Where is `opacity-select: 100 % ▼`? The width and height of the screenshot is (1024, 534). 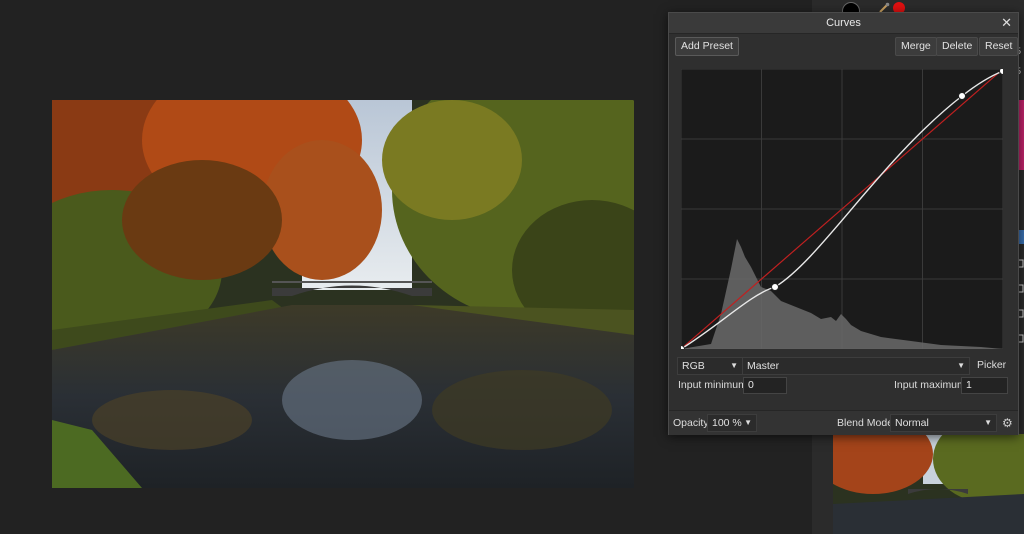
opacity-select: 100 % ▼ is located at coordinates (732, 423).